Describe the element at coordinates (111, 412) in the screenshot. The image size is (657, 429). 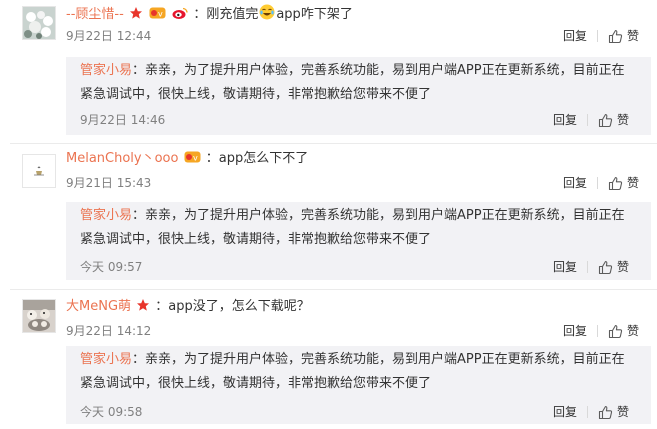
I see `reply-time: 今天 09:58` at that location.